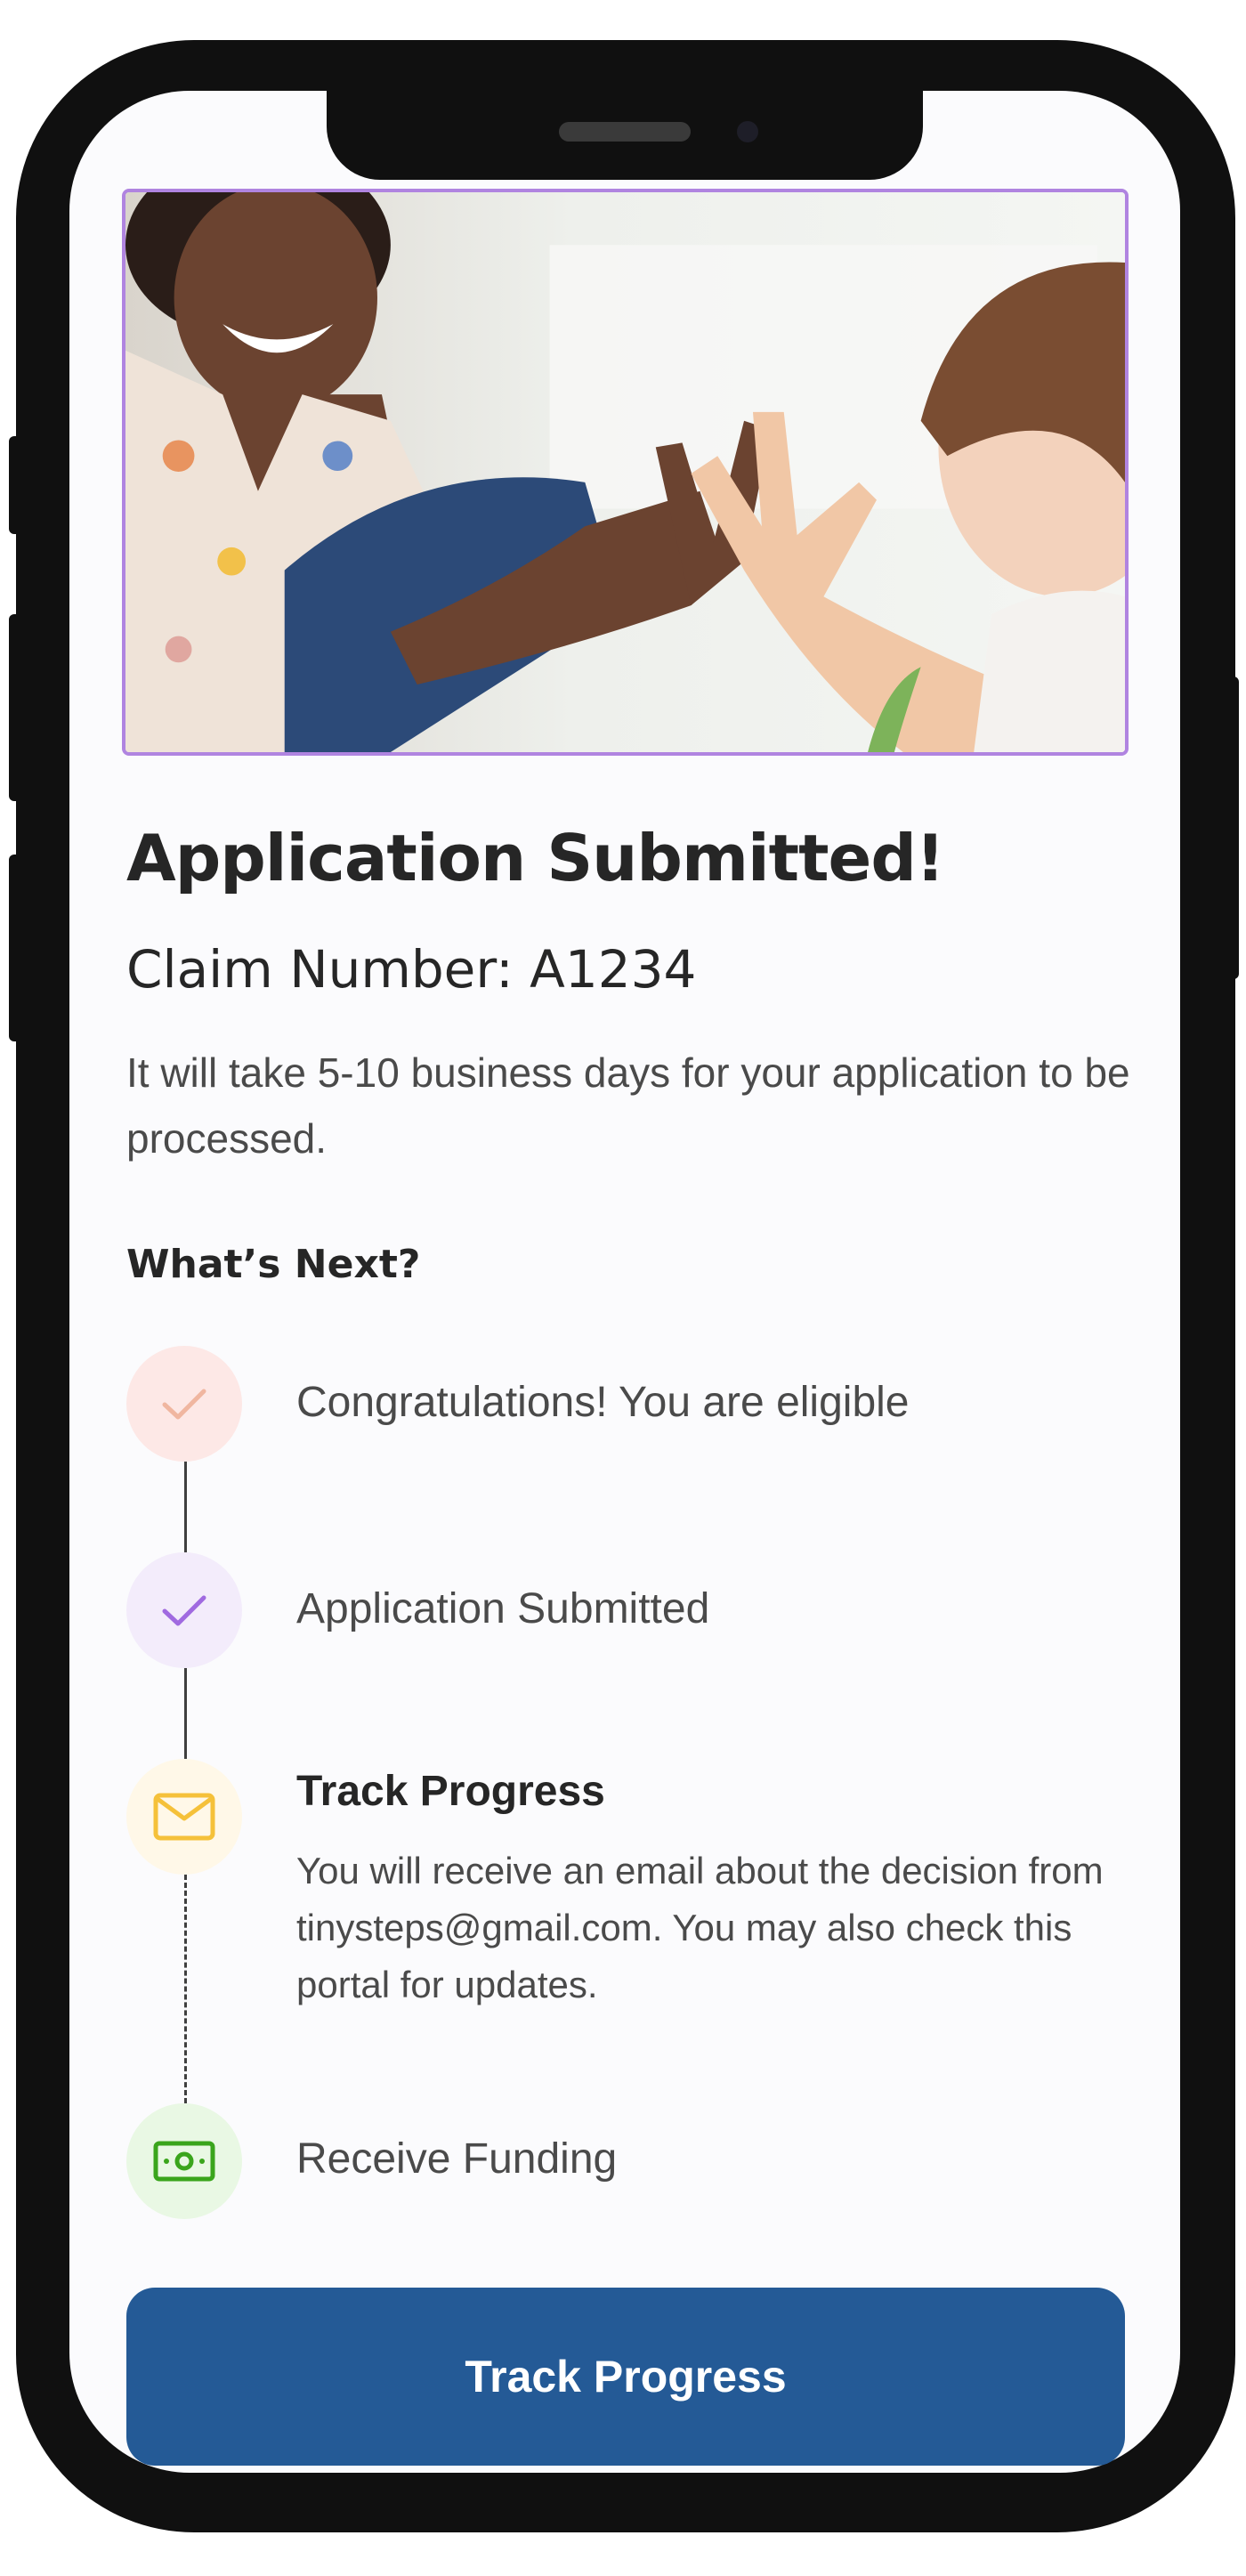 The height and width of the screenshot is (2576, 1246). What do you see at coordinates (626, 2377) in the screenshot?
I see `track-progress-button: Track Progress` at bounding box center [626, 2377].